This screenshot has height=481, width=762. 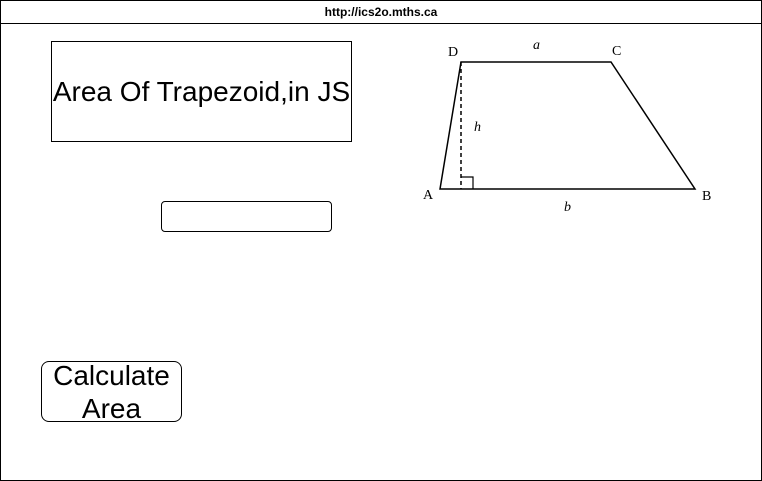 What do you see at coordinates (467, 182) in the screenshot?
I see `right-angle-marker` at bounding box center [467, 182].